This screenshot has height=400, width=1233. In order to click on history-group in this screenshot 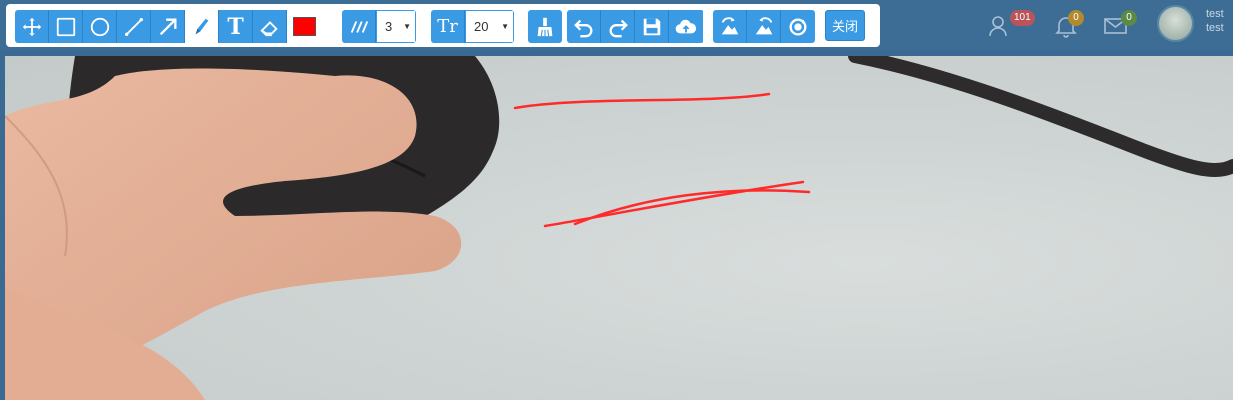, I will do `click(635, 26)`.